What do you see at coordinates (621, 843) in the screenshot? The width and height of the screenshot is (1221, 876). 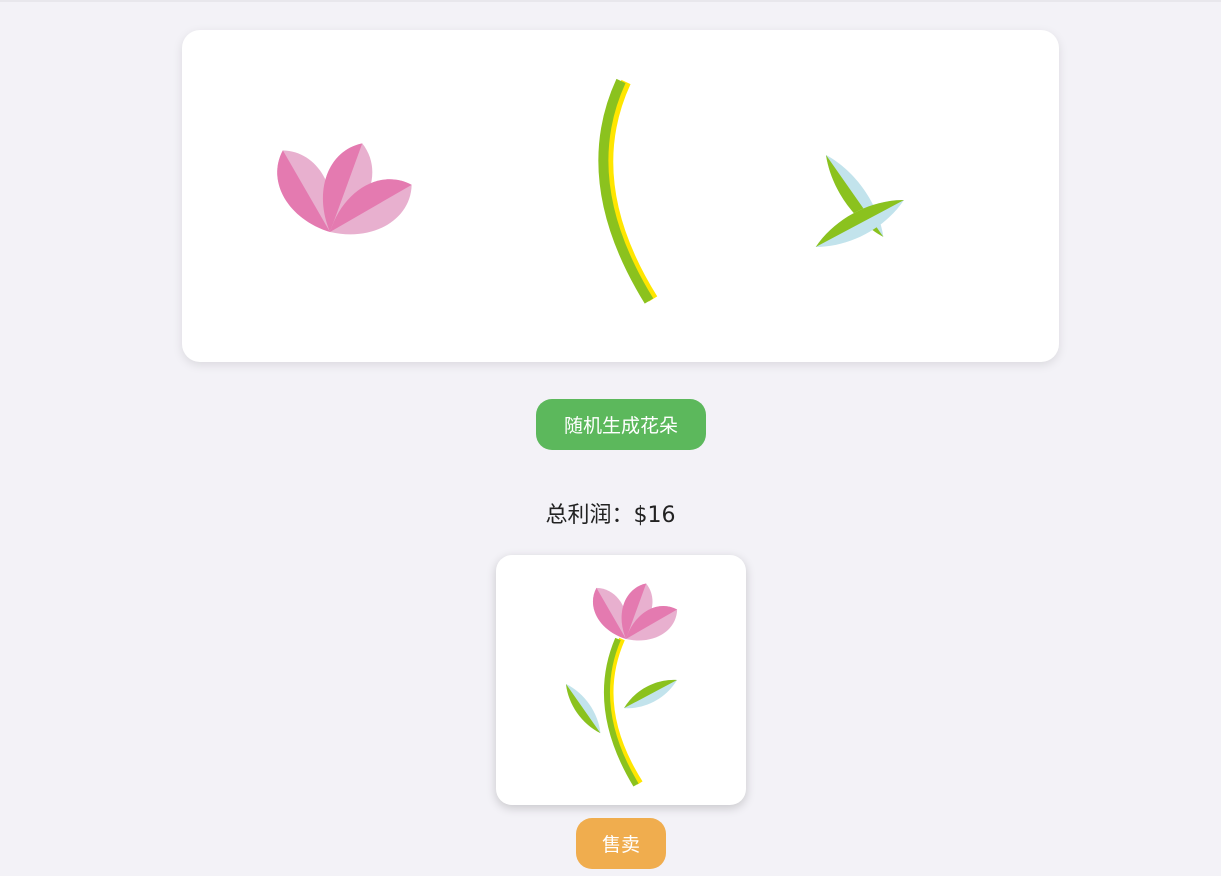 I see `sell-button: 售卖` at bounding box center [621, 843].